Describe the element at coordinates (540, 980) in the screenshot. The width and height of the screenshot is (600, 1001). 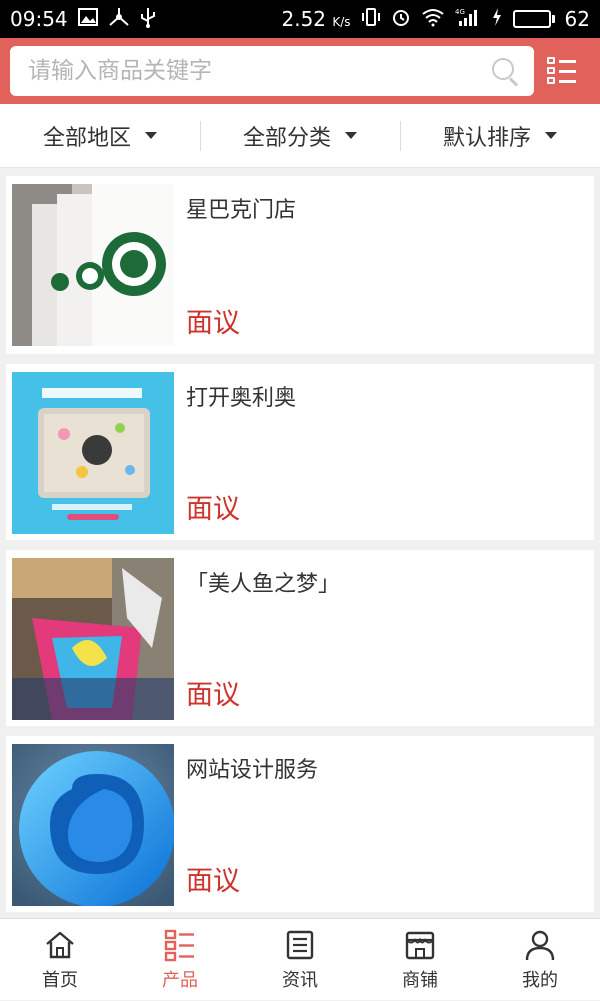
I see `nav-profile-label: 我的` at that location.